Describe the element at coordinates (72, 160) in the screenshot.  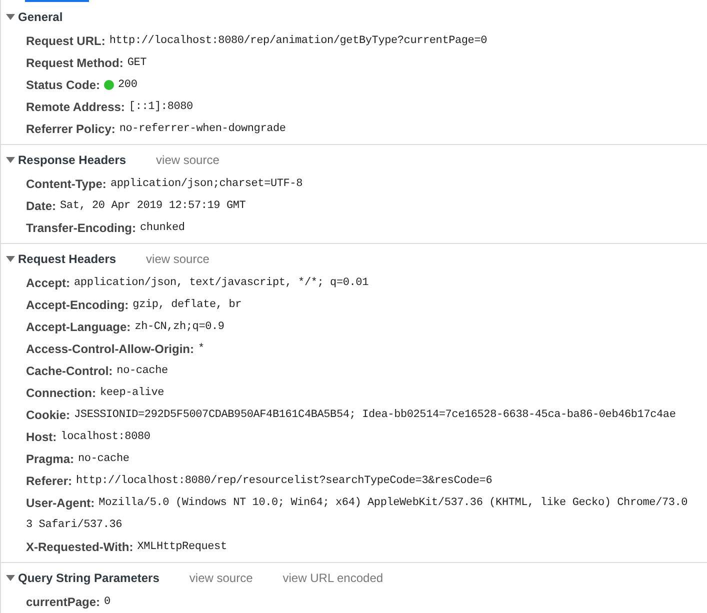
I see `section-title: Response Headers` at that location.